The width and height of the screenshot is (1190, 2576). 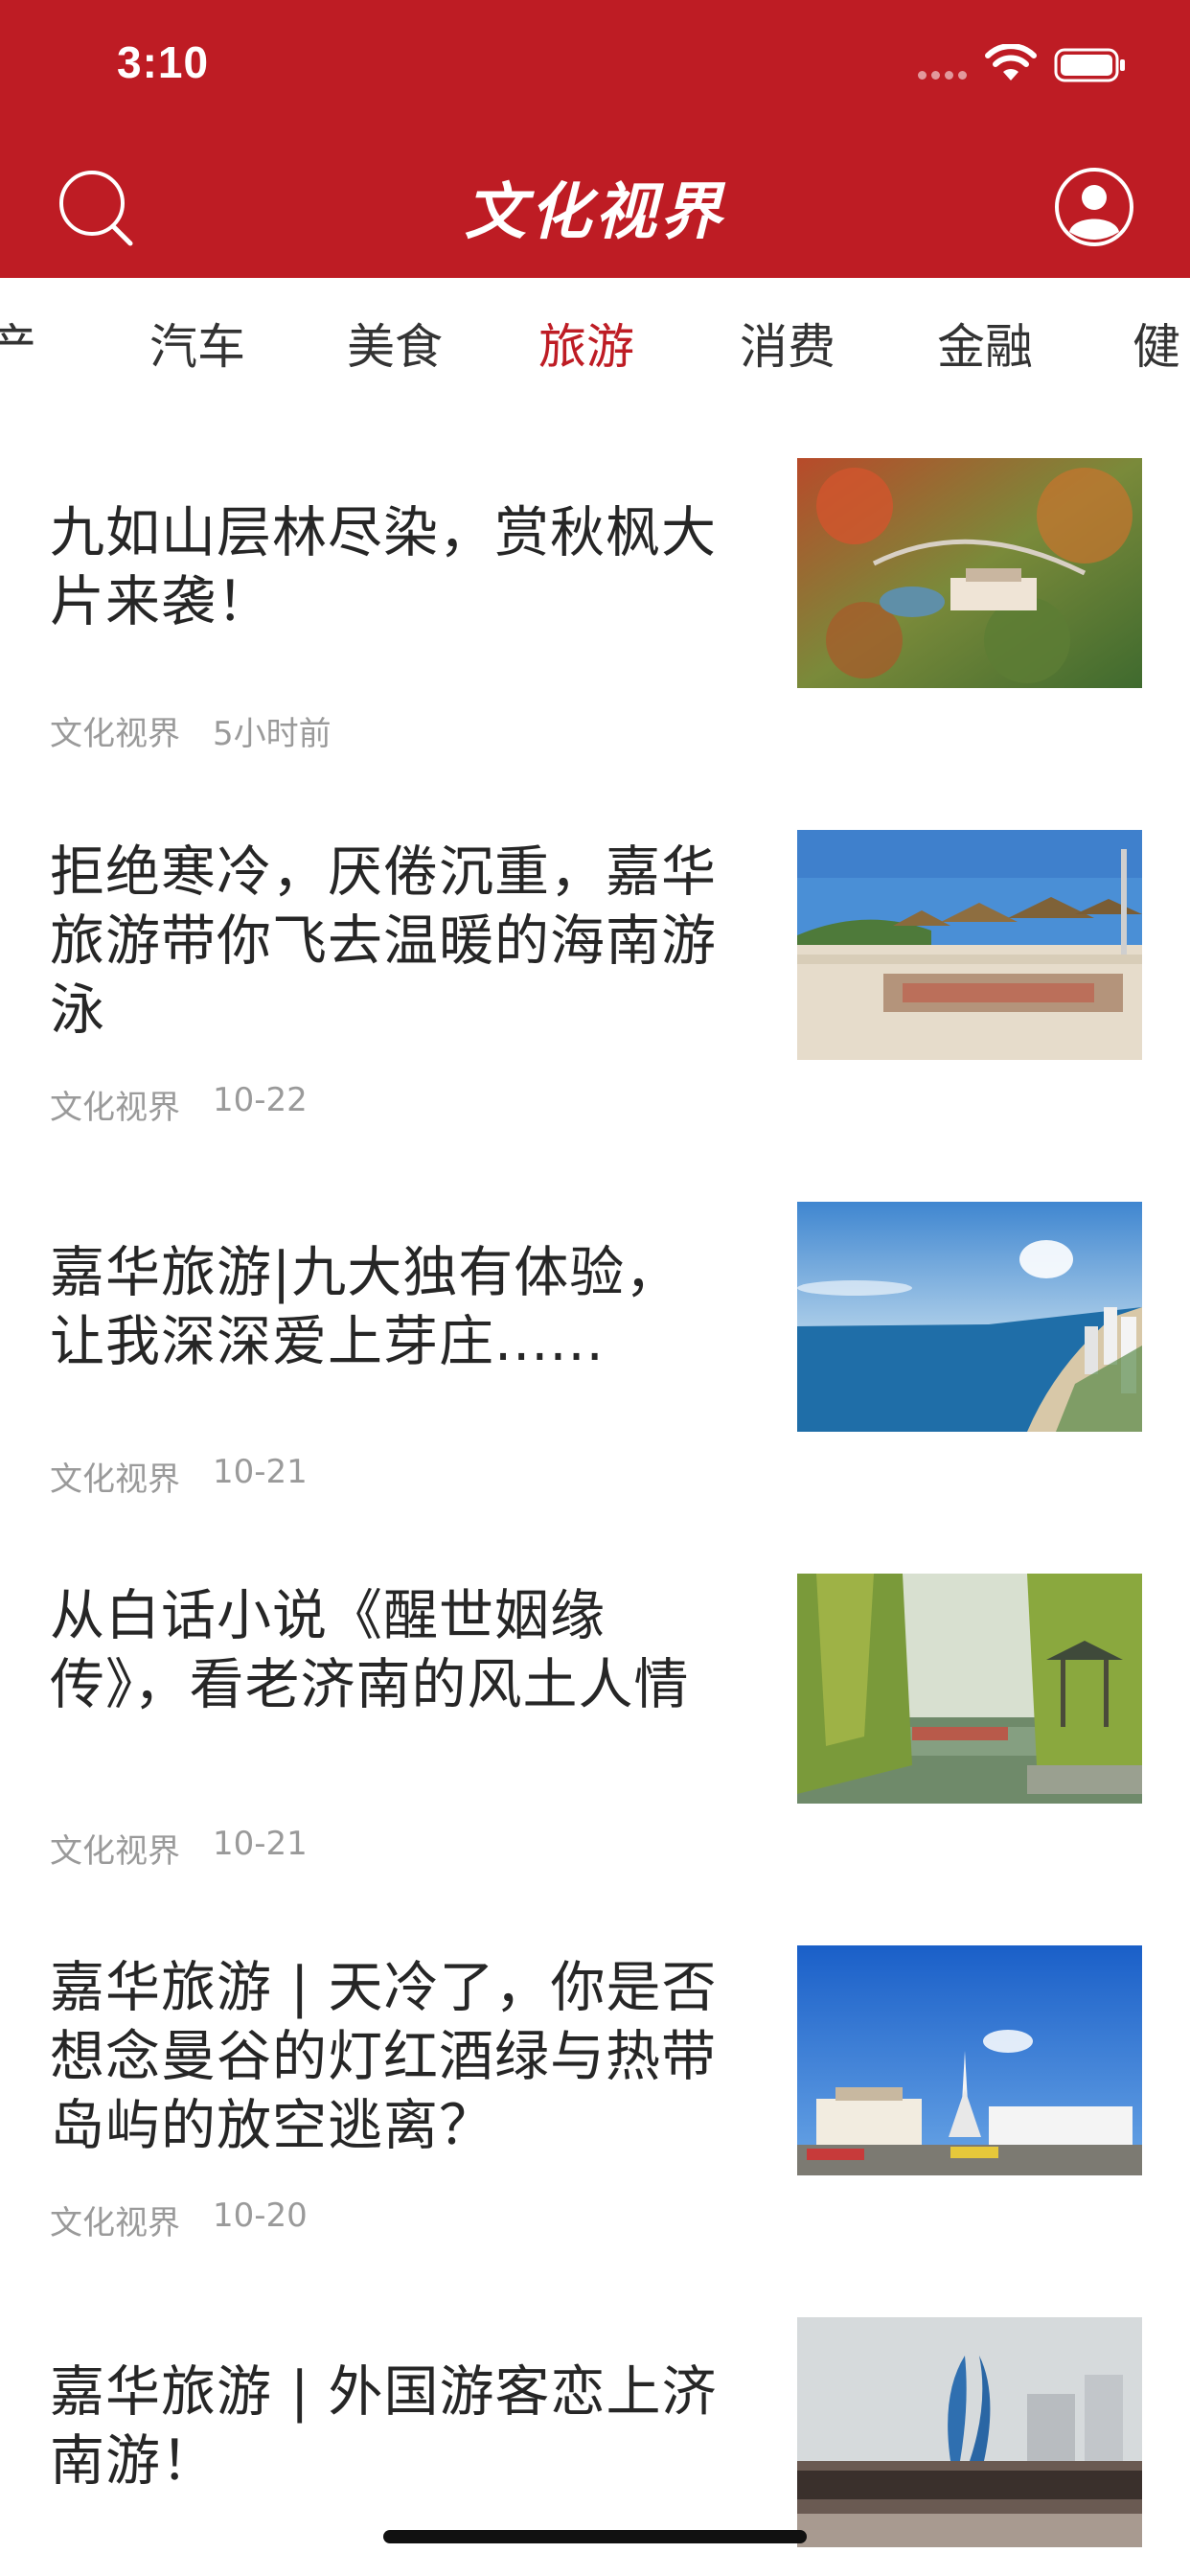 I want to click on article-title: 拒绝寒冷，厌倦沉重，嘉华旅游带你飞去温暖的海南游泳, so click(x=383, y=941).